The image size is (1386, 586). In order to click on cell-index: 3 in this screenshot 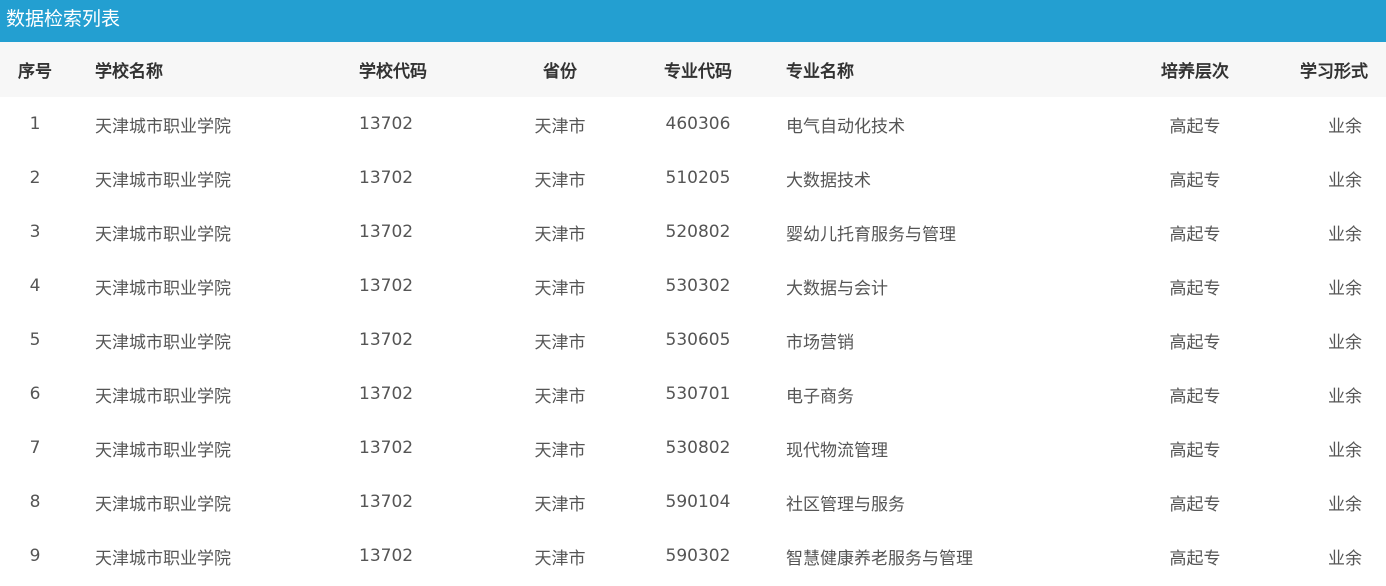, I will do `click(35, 232)`.